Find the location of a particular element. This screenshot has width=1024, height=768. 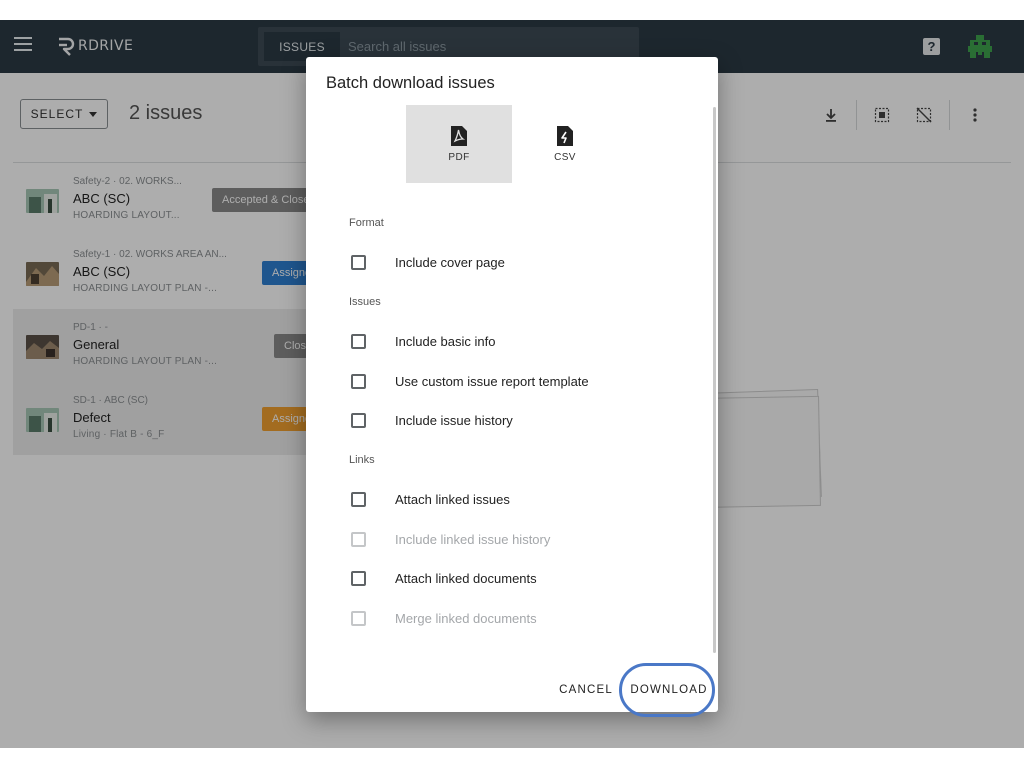

format-option-pdf: PDF is located at coordinates (459, 144).